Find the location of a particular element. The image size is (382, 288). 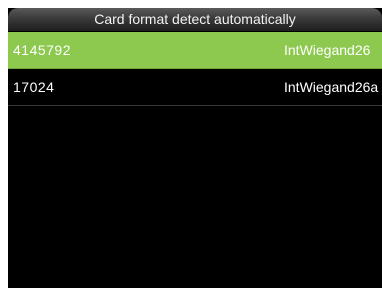

list-item-card-2: 17024 IntWiegand26a is located at coordinates (195, 87).